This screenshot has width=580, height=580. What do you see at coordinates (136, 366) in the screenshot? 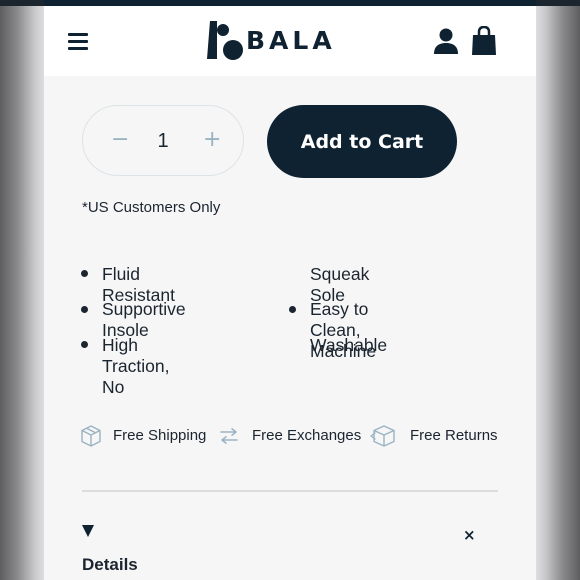
I see `feature-item: High Traction, No` at bounding box center [136, 366].